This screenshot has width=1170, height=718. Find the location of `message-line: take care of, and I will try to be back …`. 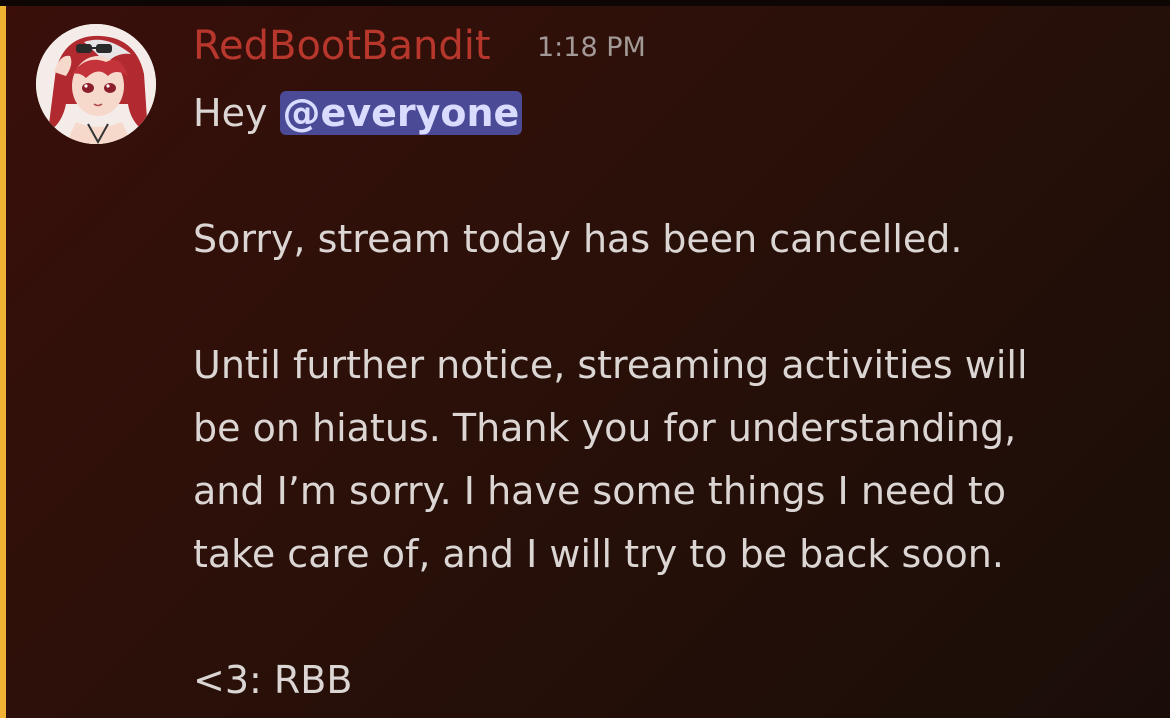

message-line: take care of, and I will try to be back … is located at coordinates (598, 554).